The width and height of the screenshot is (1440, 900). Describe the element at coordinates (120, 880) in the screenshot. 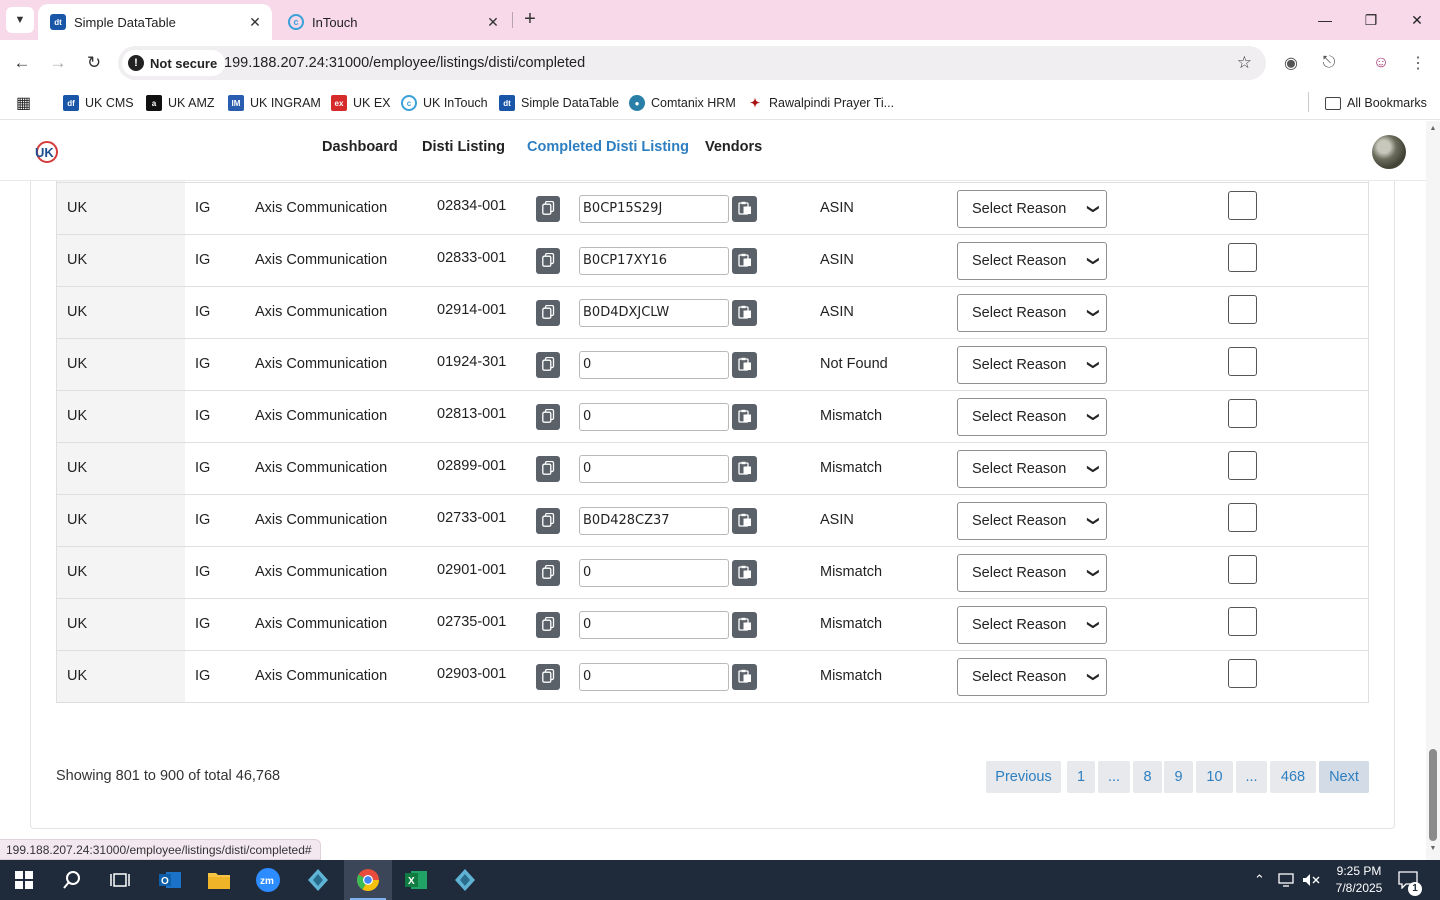

I see `task-view-icon` at that location.